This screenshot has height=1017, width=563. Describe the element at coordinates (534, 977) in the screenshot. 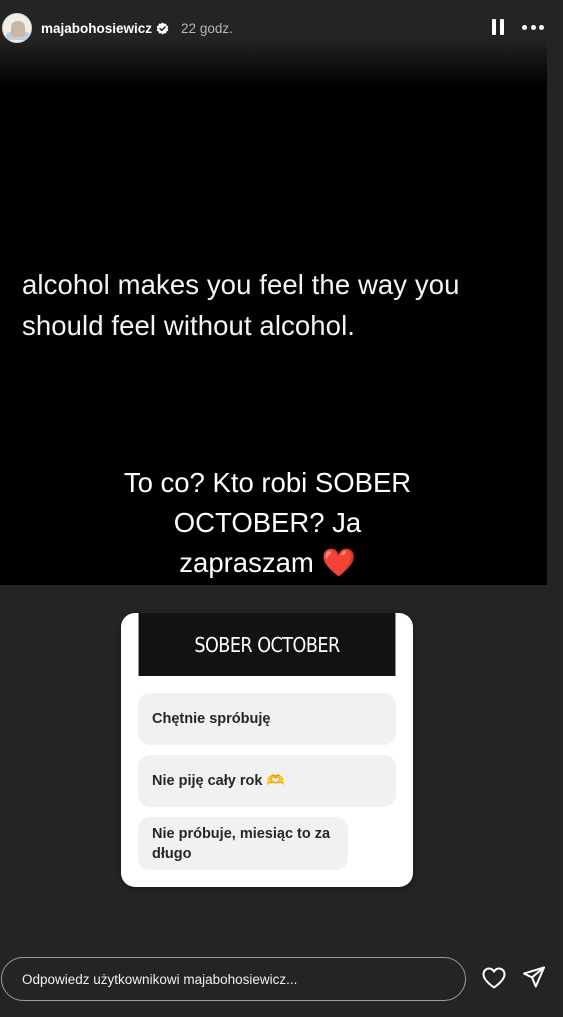

I see `send-icon` at that location.